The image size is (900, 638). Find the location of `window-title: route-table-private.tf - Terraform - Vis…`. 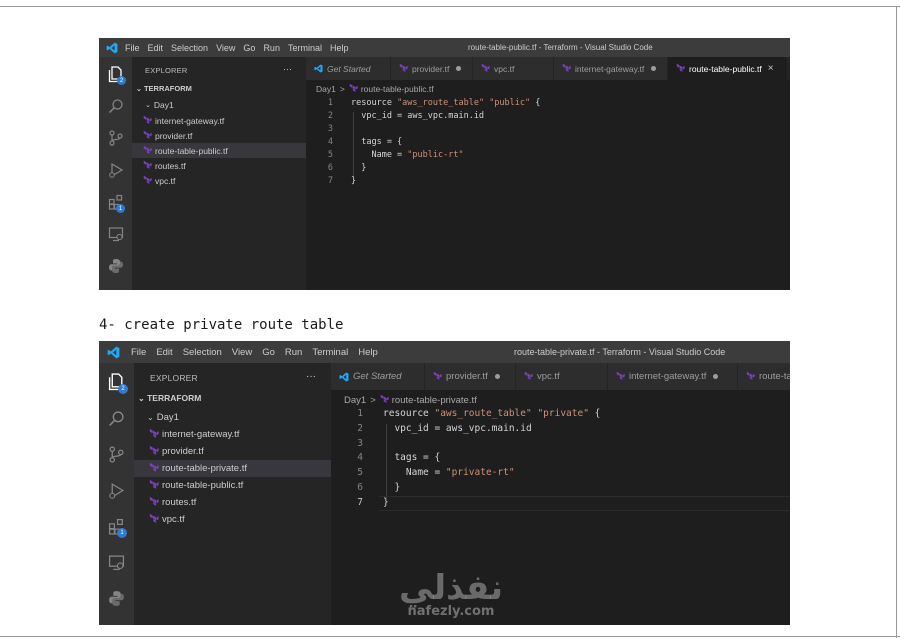

window-title: route-table-private.tf - Terraform - Vis… is located at coordinates (620, 352).